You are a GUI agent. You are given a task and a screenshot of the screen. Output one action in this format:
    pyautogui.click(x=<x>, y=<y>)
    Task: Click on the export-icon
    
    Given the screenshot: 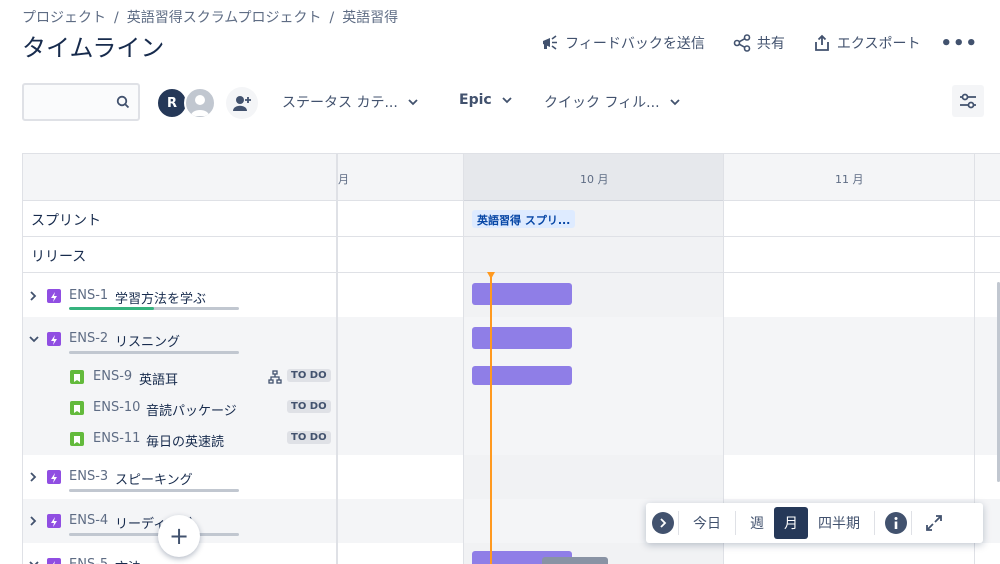 What is the action you would take?
    pyautogui.click(x=821, y=42)
    